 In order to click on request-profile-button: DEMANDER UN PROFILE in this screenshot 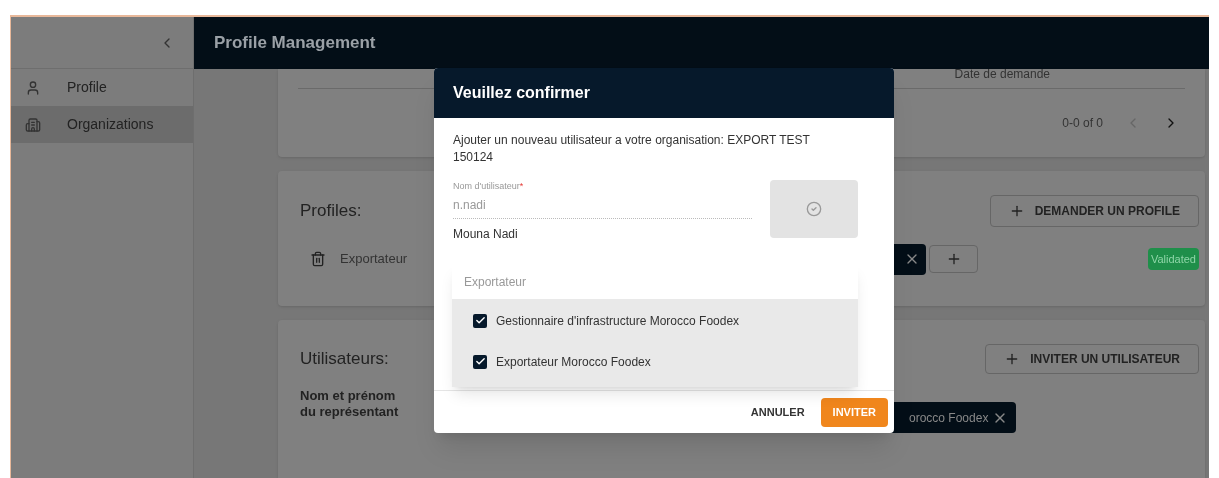, I will do `click(1094, 211)`.